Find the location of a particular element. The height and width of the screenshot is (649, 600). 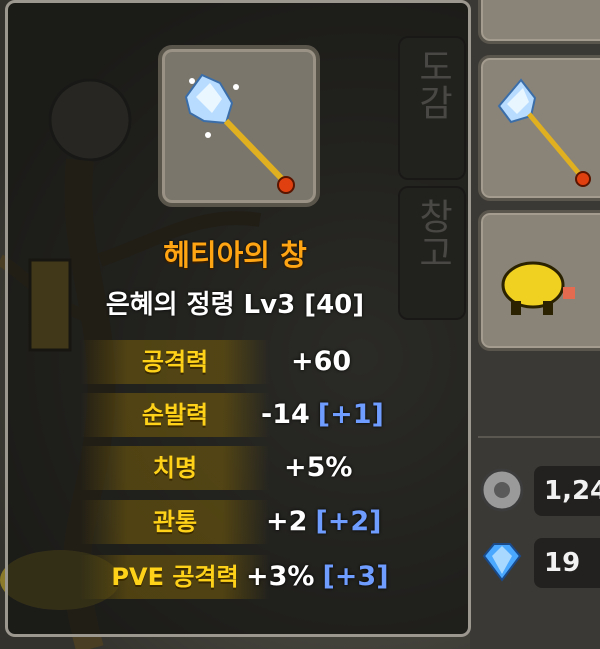

spear-icon is located at coordinates (544, 132).